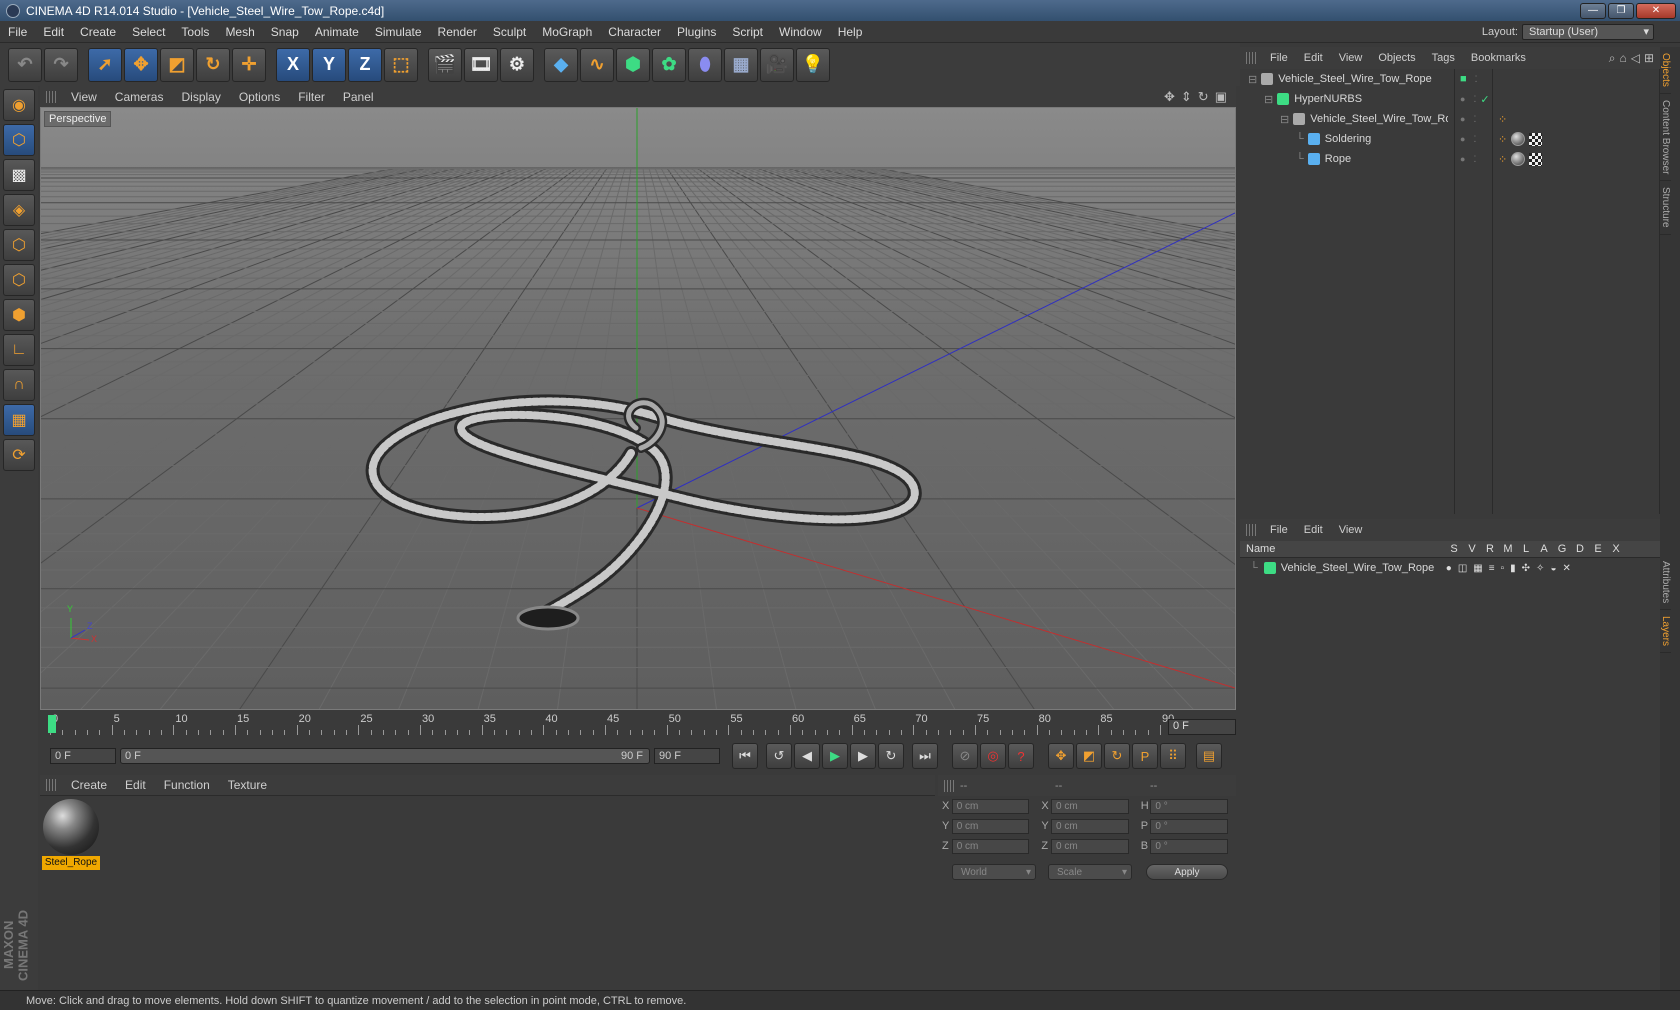  I want to click on home-icon: ⌂, so click(1622, 58).